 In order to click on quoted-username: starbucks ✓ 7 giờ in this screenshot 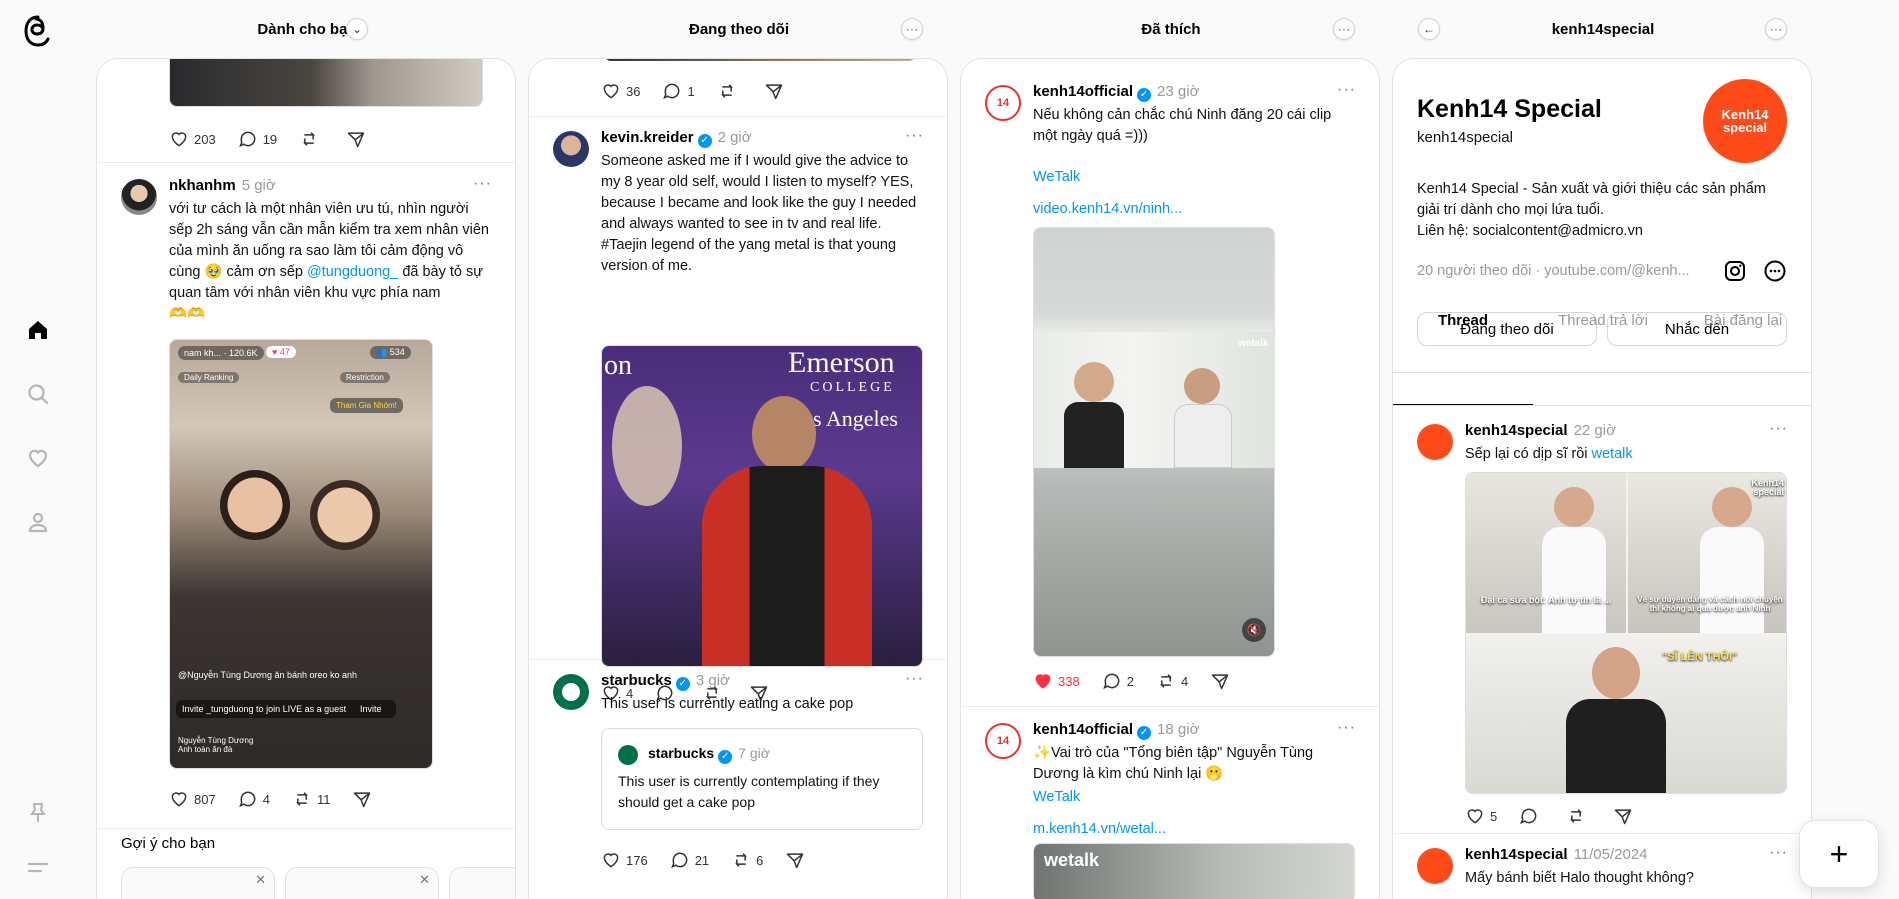, I will do `click(709, 754)`.